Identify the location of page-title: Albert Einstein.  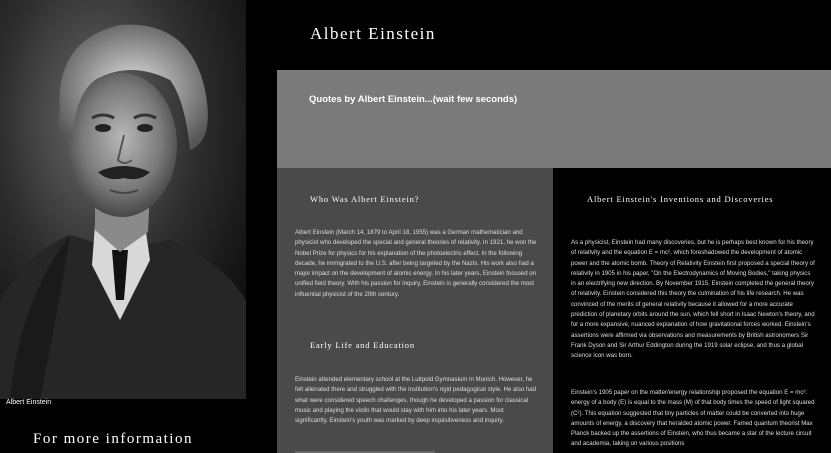
(373, 33).